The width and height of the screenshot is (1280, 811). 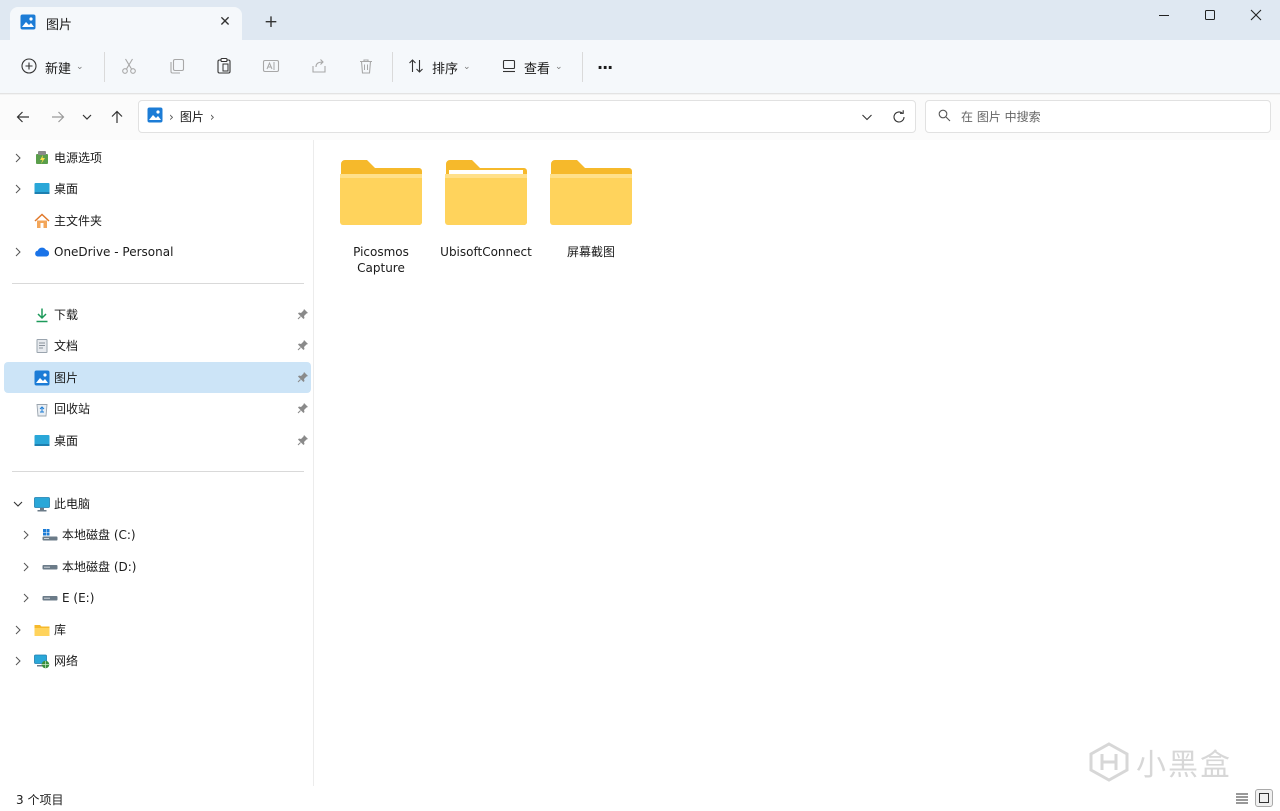 What do you see at coordinates (1168, 762) in the screenshot?
I see `watermark: 小黑盒` at bounding box center [1168, 762].